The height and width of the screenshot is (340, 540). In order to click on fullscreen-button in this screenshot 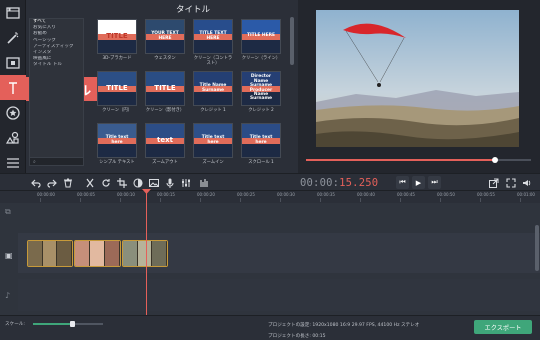, I will do `click(510, 182)`.